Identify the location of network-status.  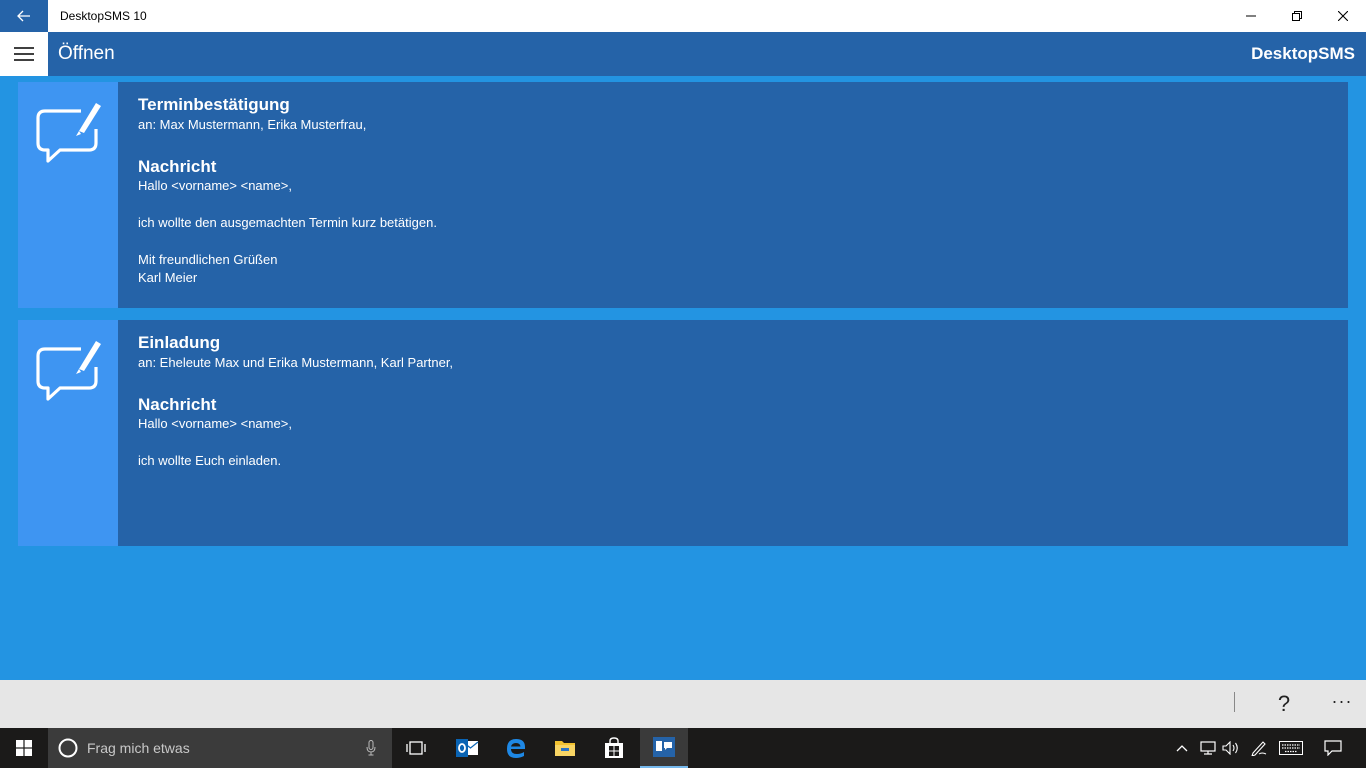
(1208, 748).